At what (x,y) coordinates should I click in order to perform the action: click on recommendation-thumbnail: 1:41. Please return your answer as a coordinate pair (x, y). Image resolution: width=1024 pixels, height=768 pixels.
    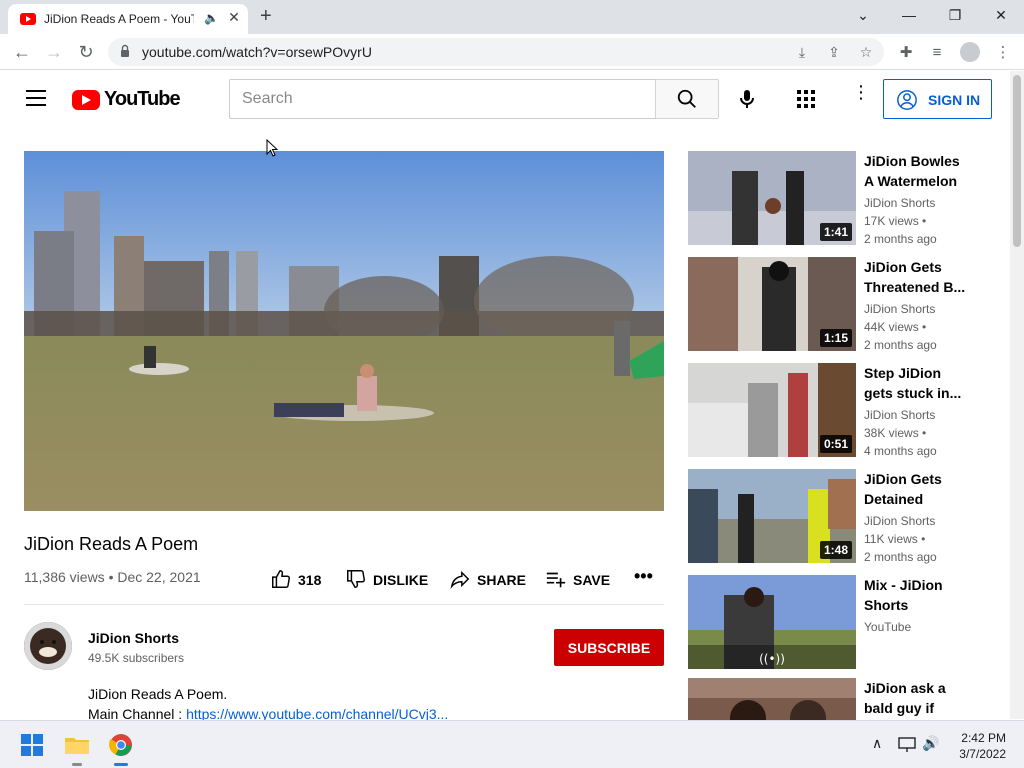
    Looking at the image, I should click on (772, 198).